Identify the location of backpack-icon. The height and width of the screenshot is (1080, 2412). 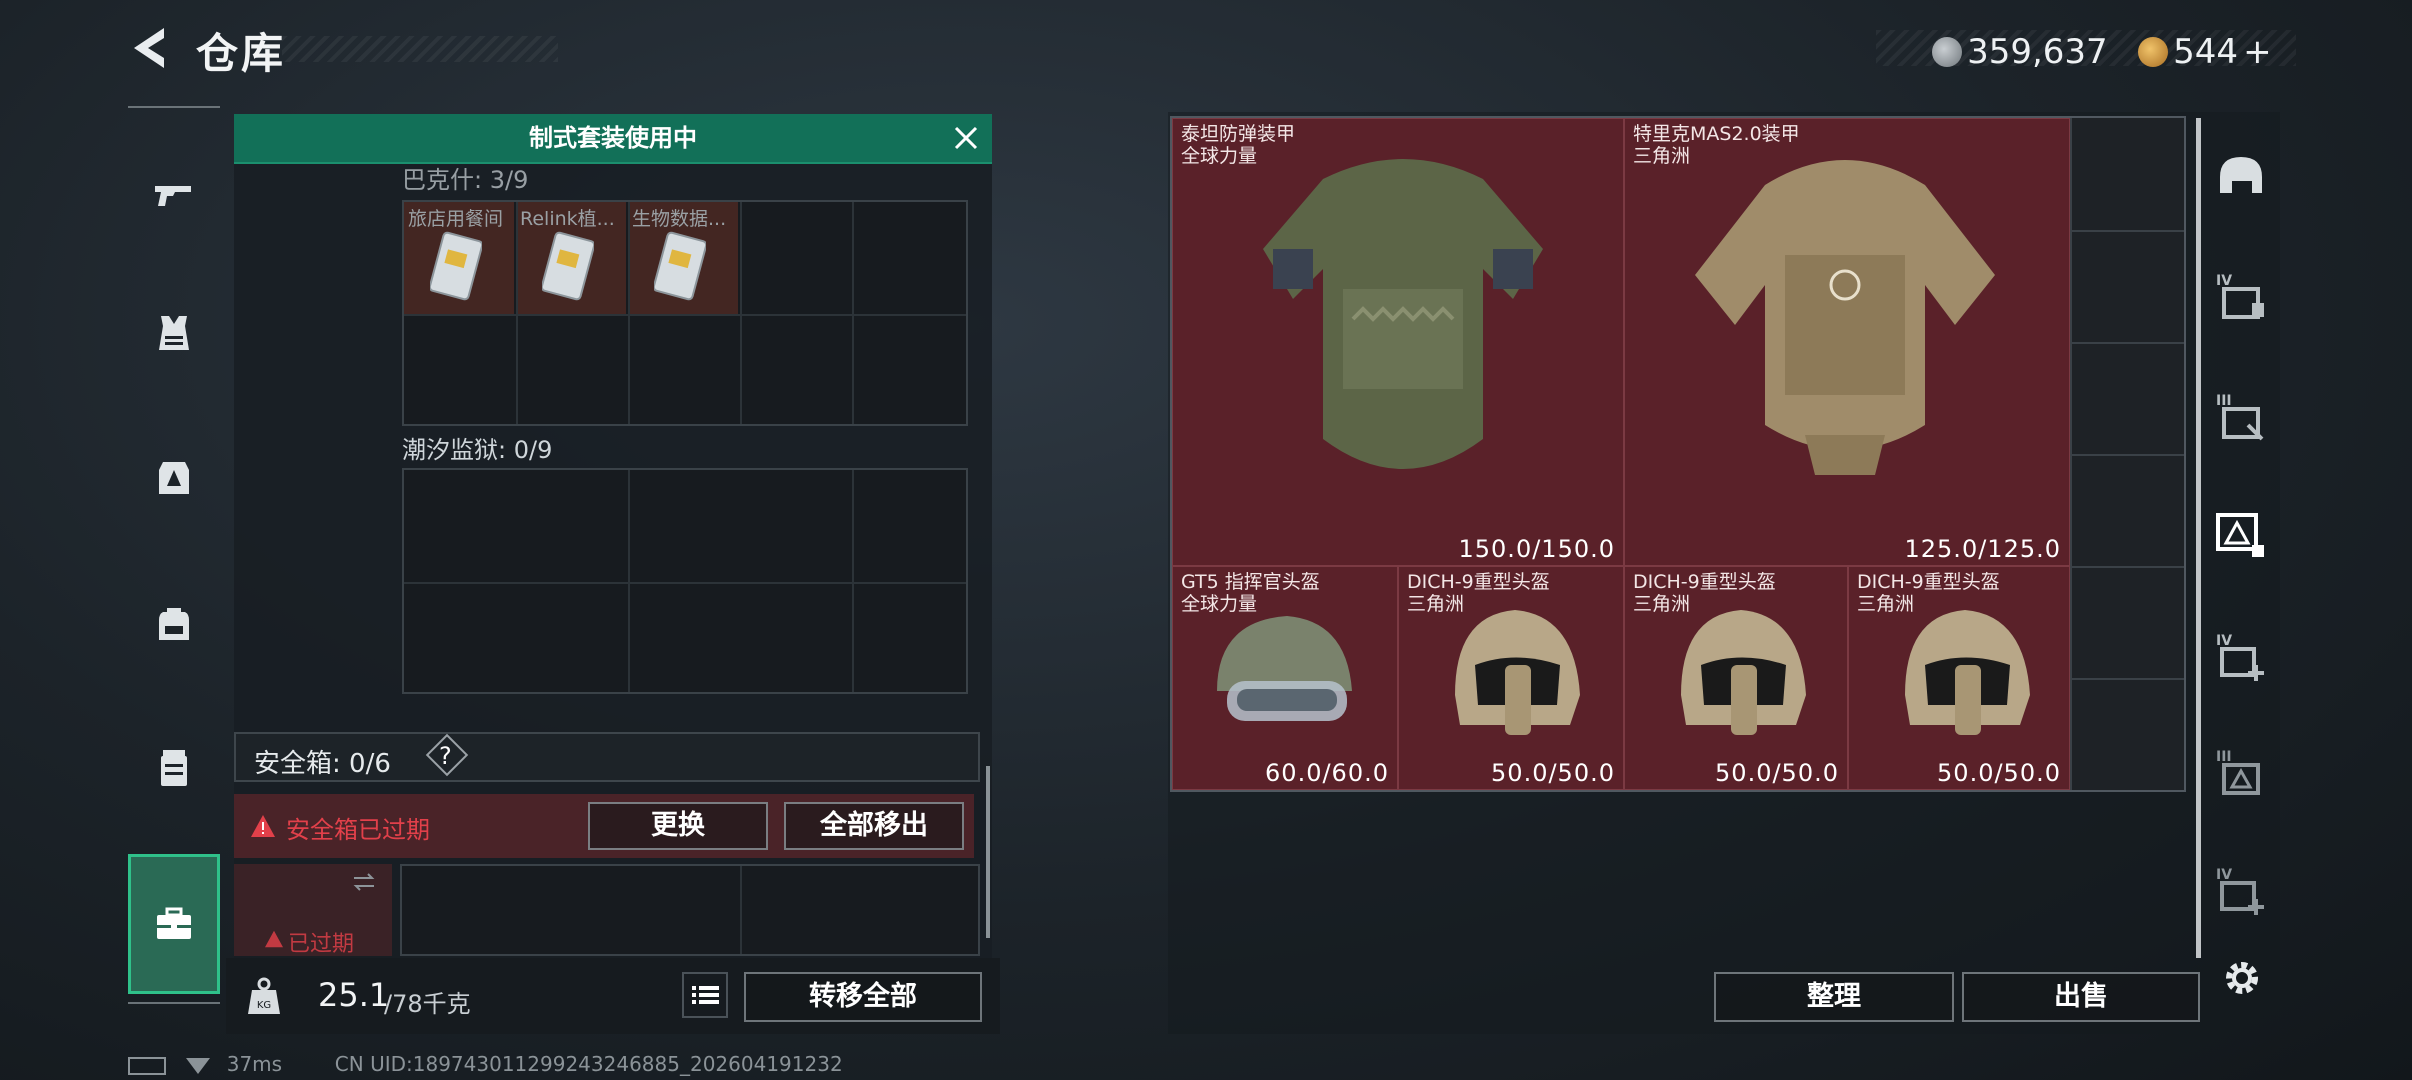
(174, 624).